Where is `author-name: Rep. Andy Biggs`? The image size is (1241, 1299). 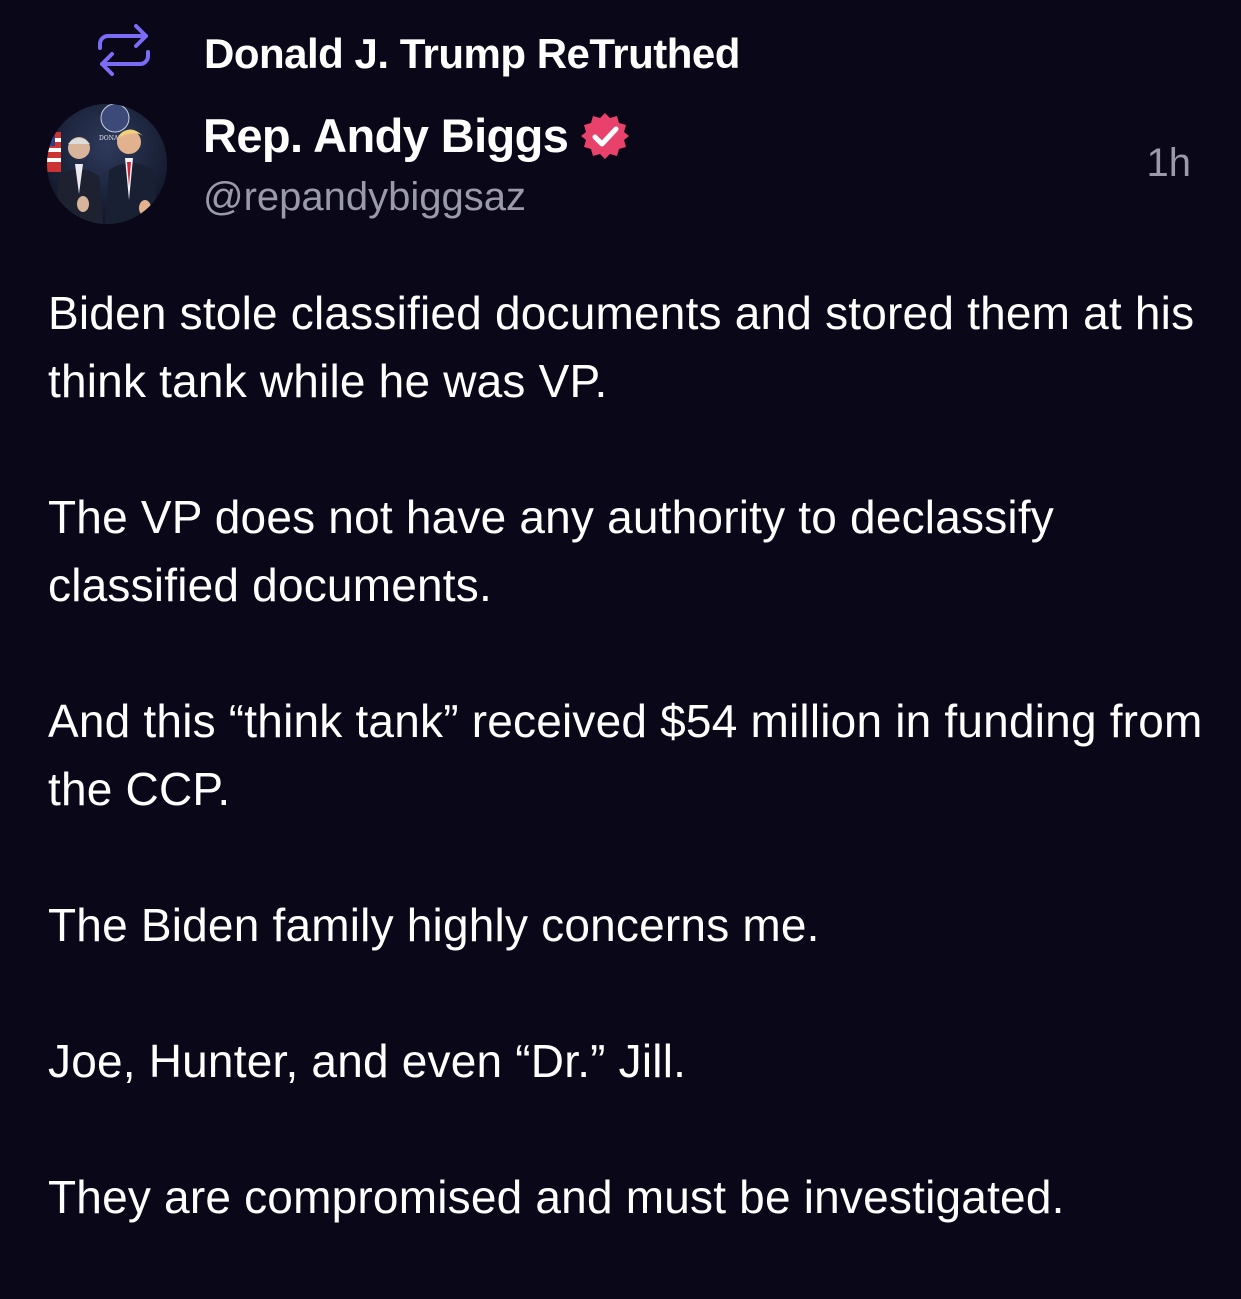 author-name: Rep. Andy Biggs is located at coordinates (386, 135).